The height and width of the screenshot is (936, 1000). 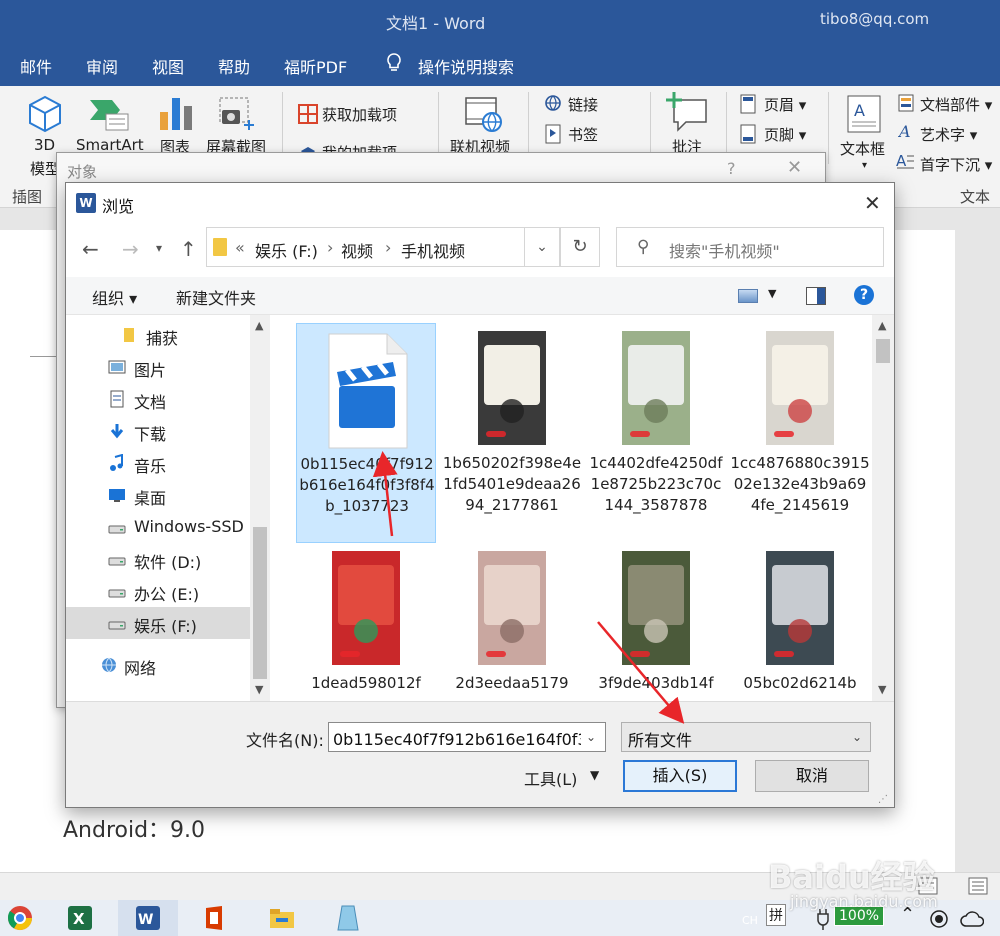 I want to click on recent-locations-icon: ▾, so click(x=159, y=248).